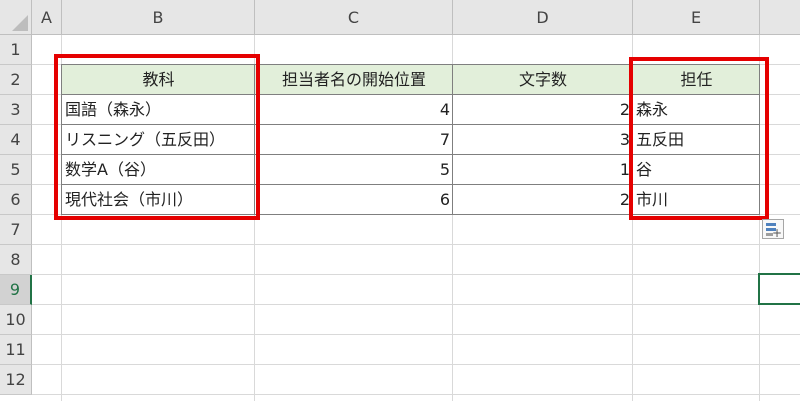 The height and width of the screenshot is (401, 800). Describe the element at coordinates (16, 200) in the screenshot. I see `row-header-6: 6` at that location.